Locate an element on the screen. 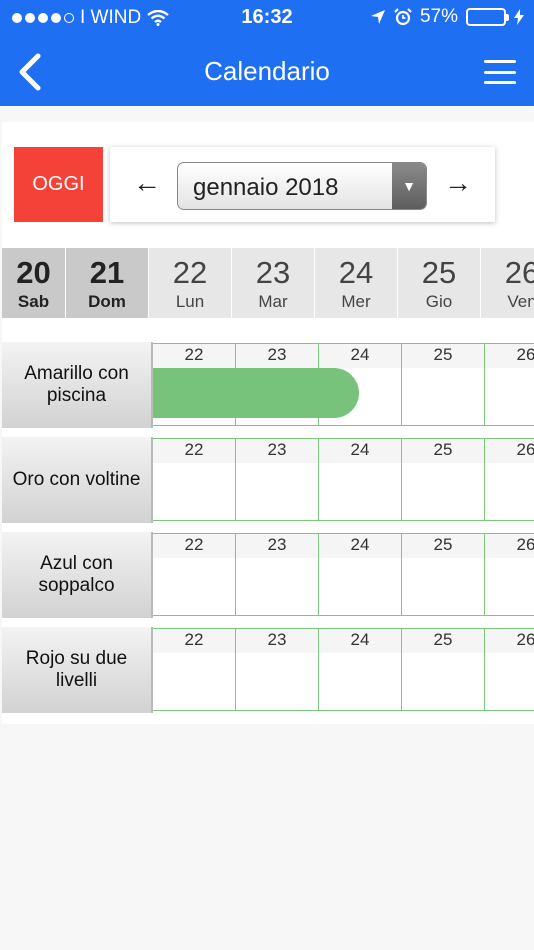 The image size is (534, 950). page-title: Calendario is located at coordinates (267, 71).